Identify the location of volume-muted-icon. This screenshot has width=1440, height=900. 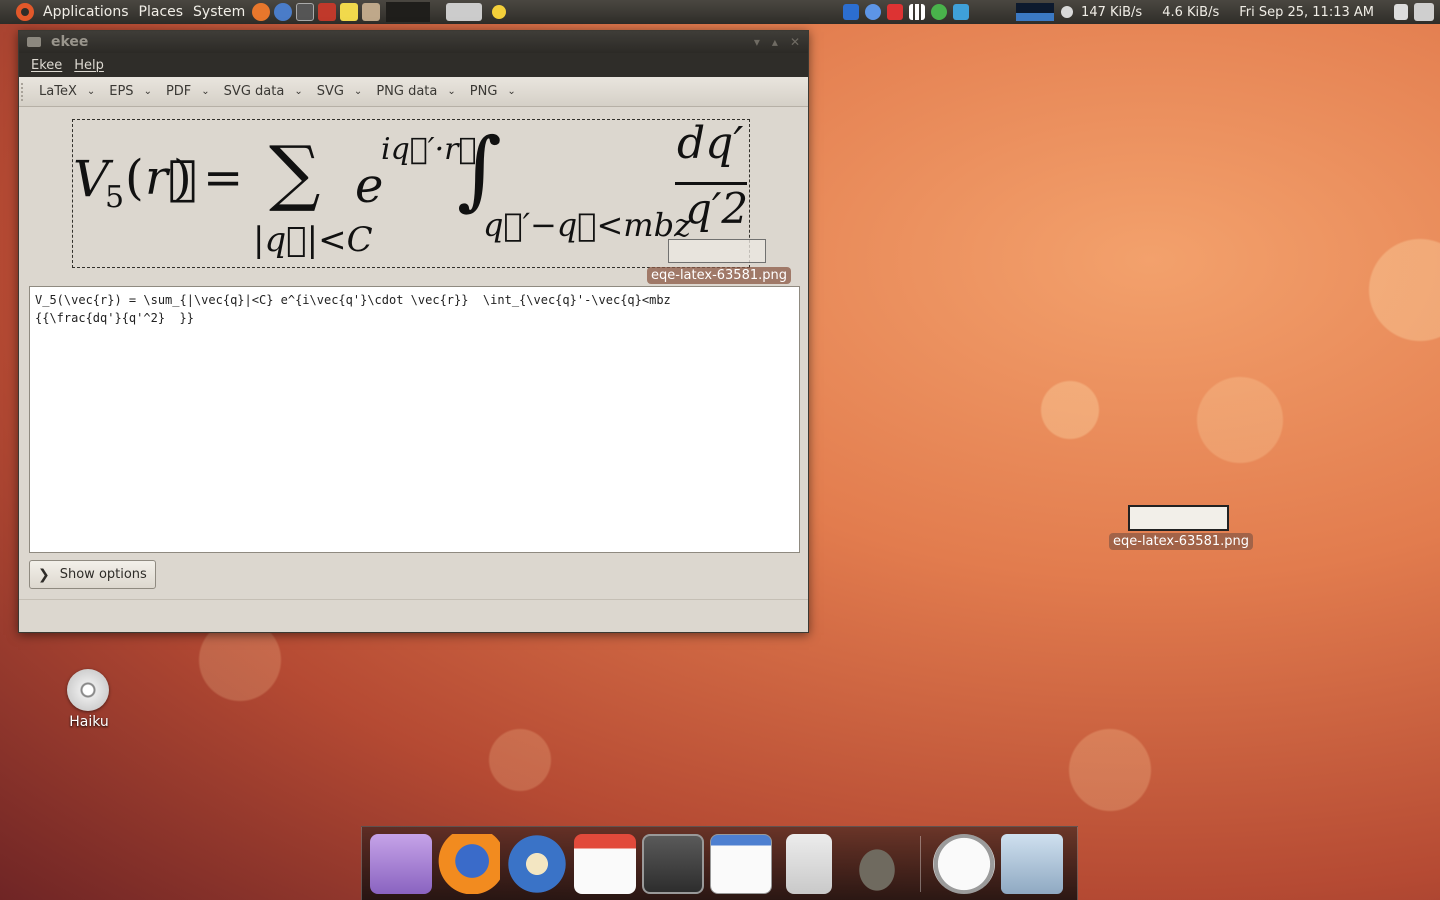
(1401, 12).